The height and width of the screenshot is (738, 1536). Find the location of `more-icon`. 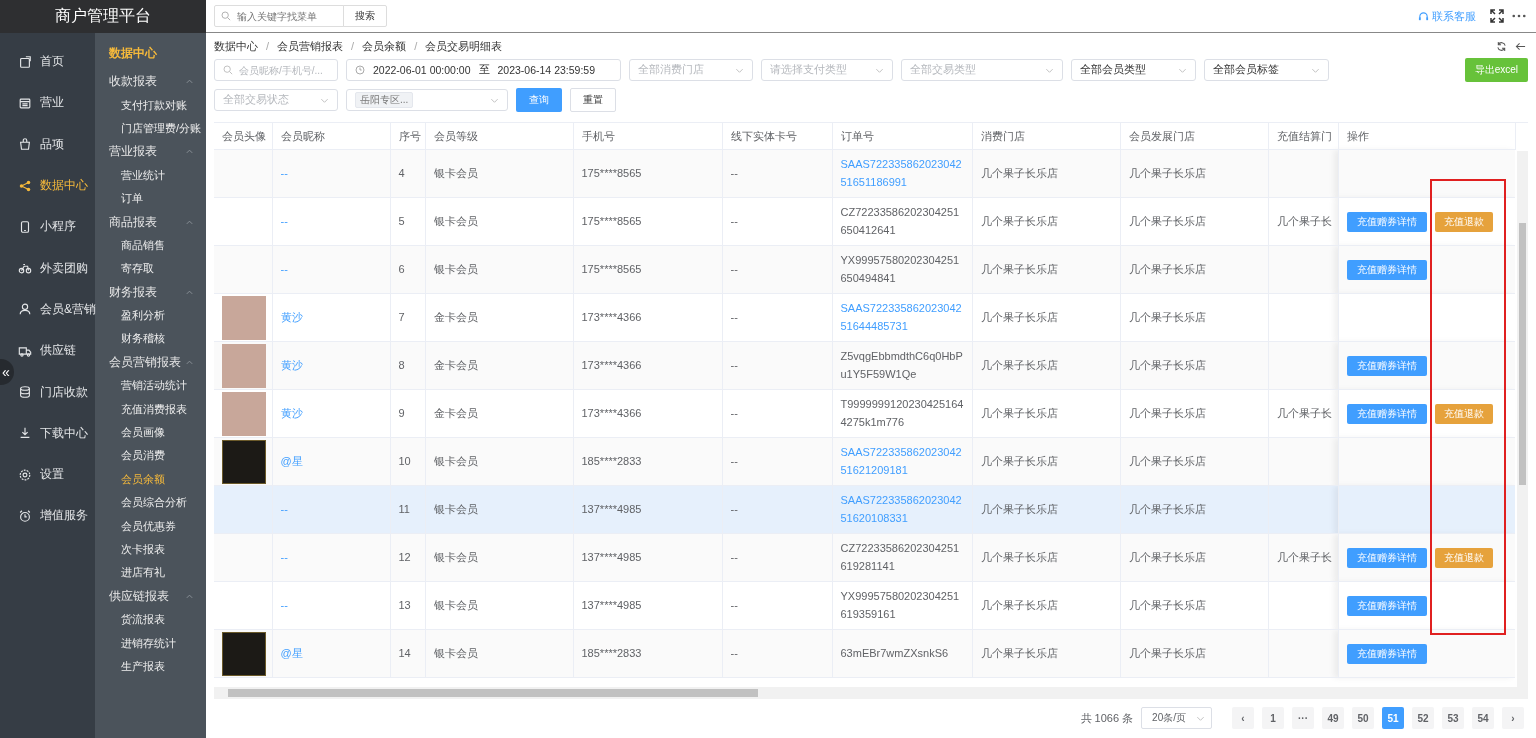

more-icon is located at coordinates (1519, 16).